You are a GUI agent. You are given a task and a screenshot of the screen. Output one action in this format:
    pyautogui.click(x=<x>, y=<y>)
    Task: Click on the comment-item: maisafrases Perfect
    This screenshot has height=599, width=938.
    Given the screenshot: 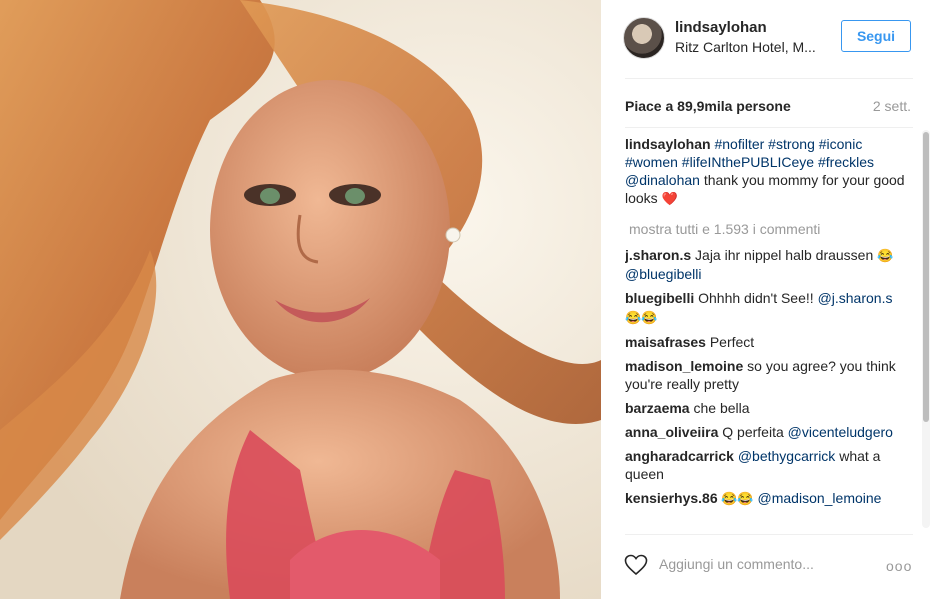 What is the action you would take?
    pyautogui.click(x=765, y=342)
    